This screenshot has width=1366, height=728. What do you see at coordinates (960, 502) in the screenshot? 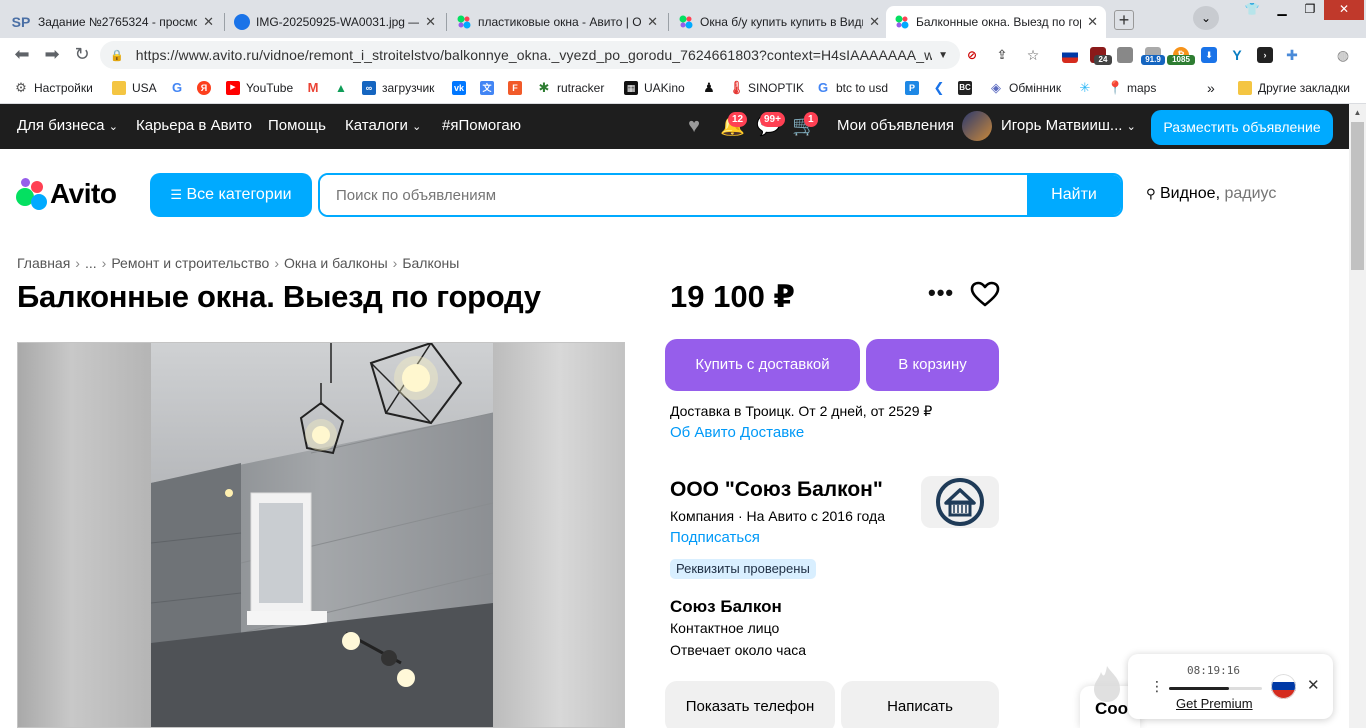
I see `seller-logo` at bounding box center [960, 502].